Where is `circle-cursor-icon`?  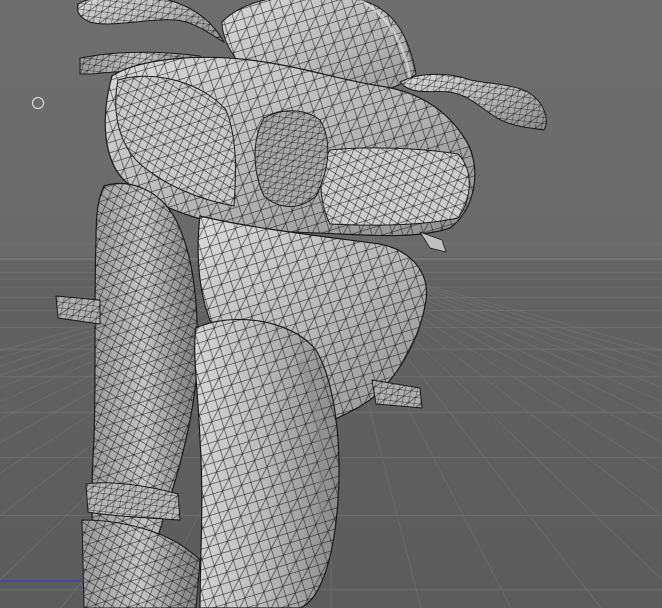
circle-cursor-icon is located at coordinates (38, 103).